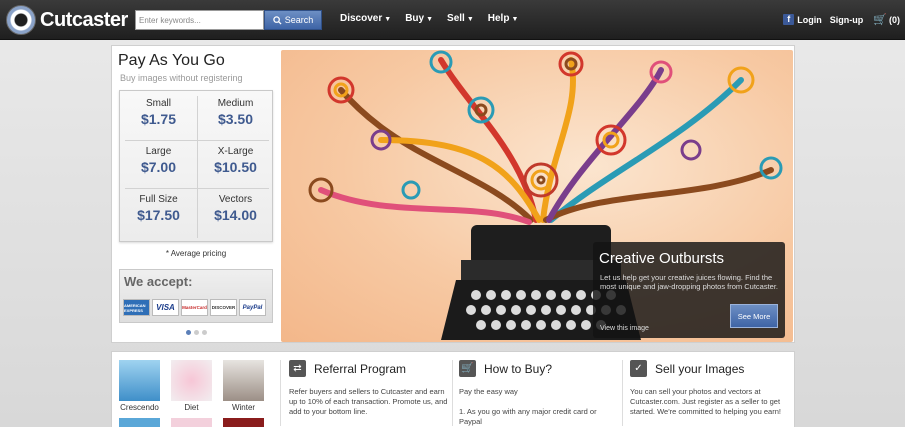 Image resolution: width=905 pixels, height=427 pixels. What do you see at coordinates (436, 18) in the screenshot?
I see `main-nav: Discover ▼ Buy ▼ Sell ▼ Help ▼` at bounding box center [436, 18].